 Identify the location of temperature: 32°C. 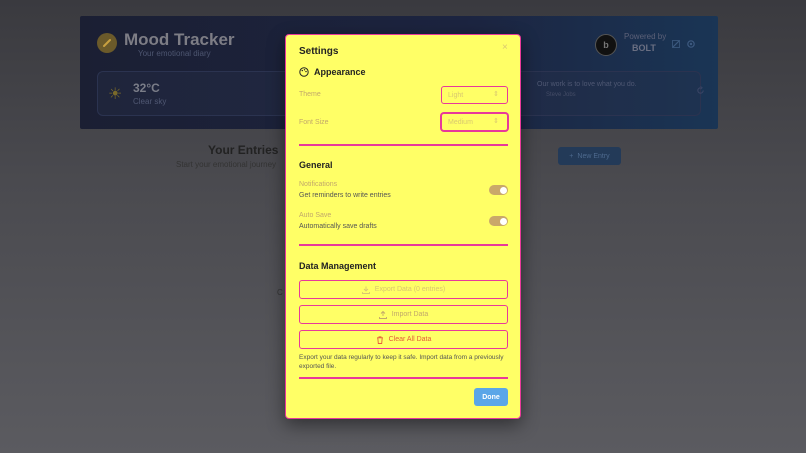
(146, 88).